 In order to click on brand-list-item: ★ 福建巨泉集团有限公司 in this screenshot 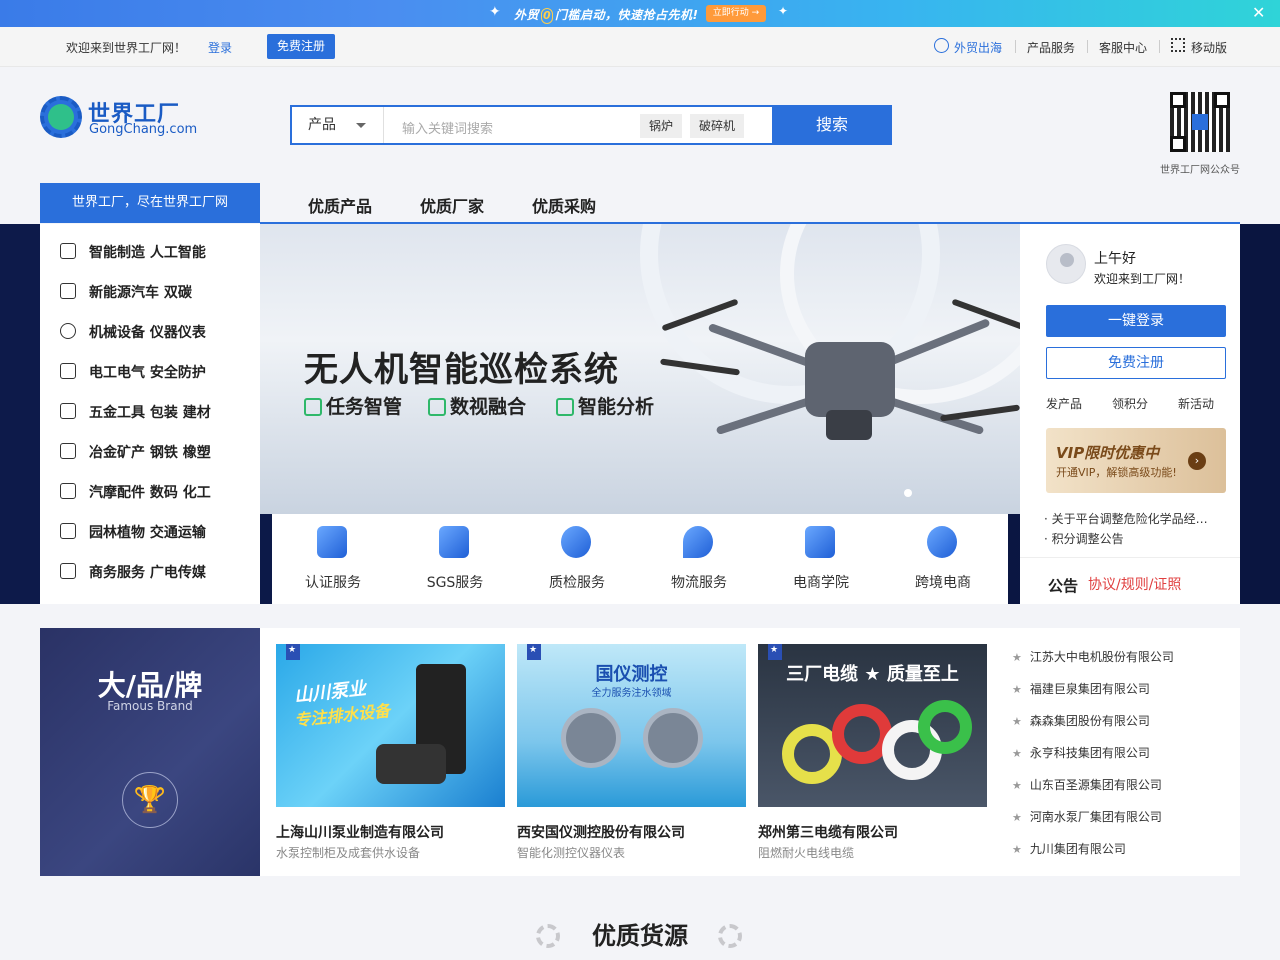, I will do `click(1081, 688)`.